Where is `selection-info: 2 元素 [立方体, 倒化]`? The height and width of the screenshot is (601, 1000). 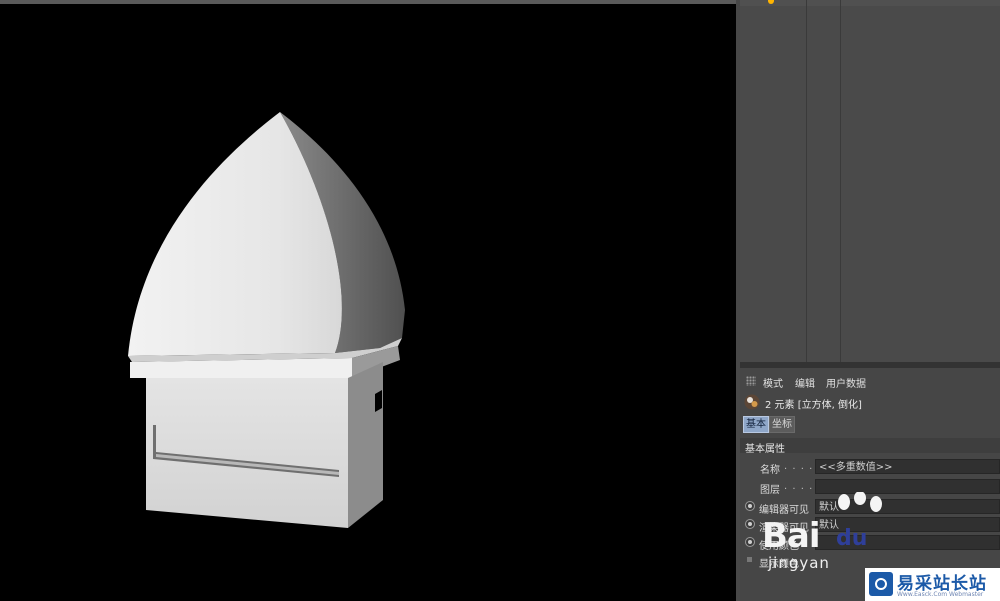 selection-info: 2 元素 [立方体, 倒化] is located at coordinates (870, 402).